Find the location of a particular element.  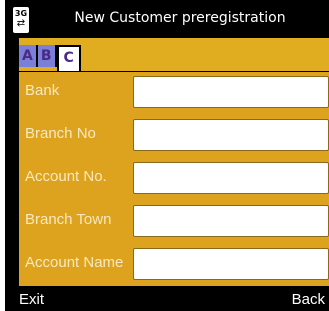

account-name-label: Account Name is located at coordinates (74, 262).